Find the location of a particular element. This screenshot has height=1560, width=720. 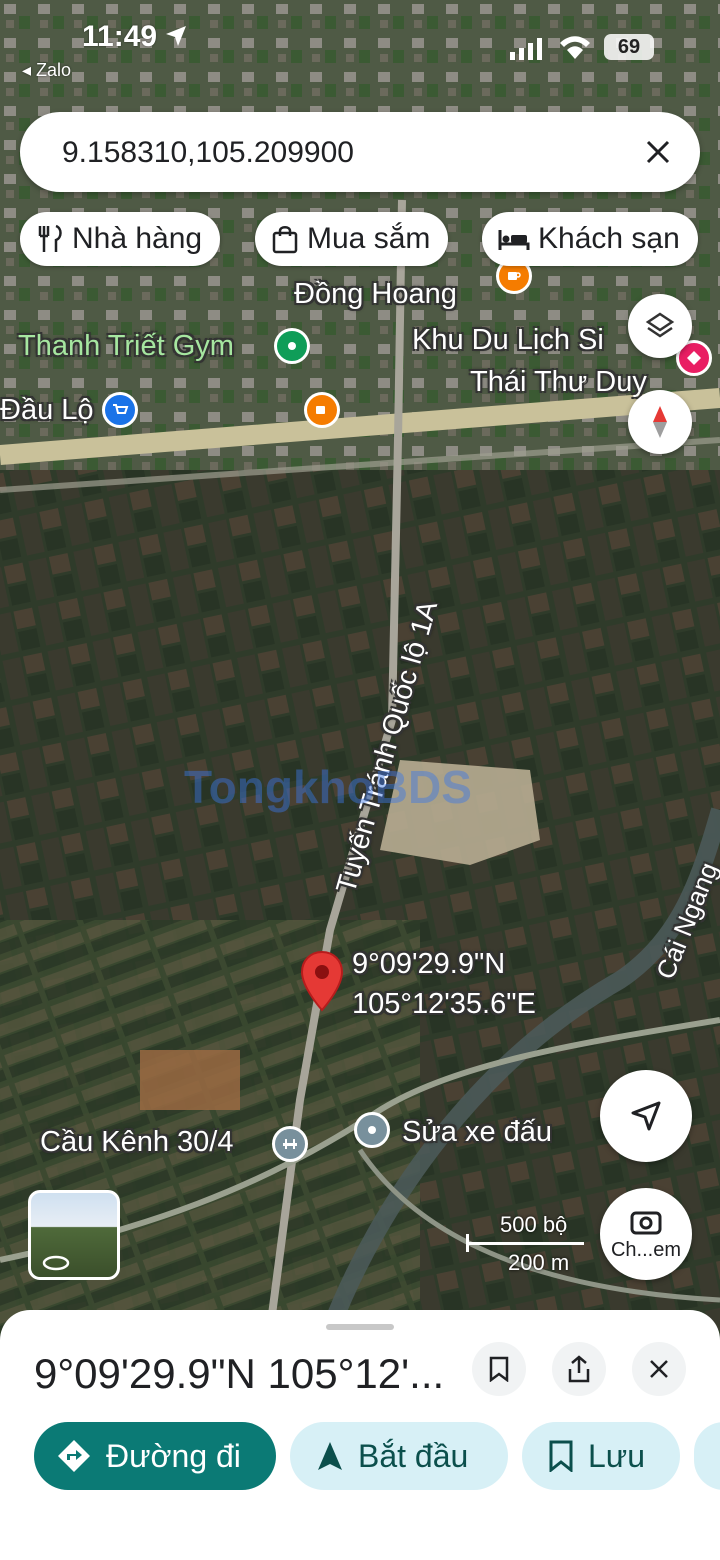

watermark: TongkhoBDS is located at coordinates (328, 787).